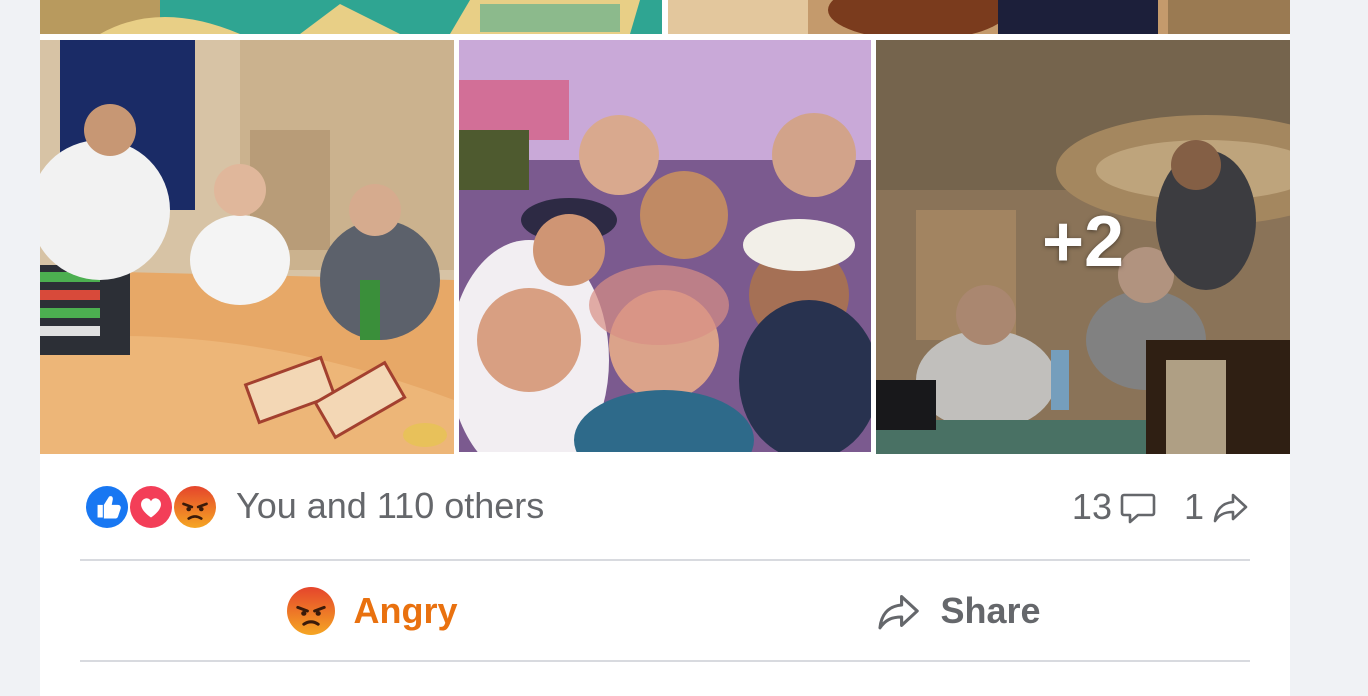 The image size is (1368, 696). I want to click on reactions-summary: You and 110 others 13 1, so click(665, 506).